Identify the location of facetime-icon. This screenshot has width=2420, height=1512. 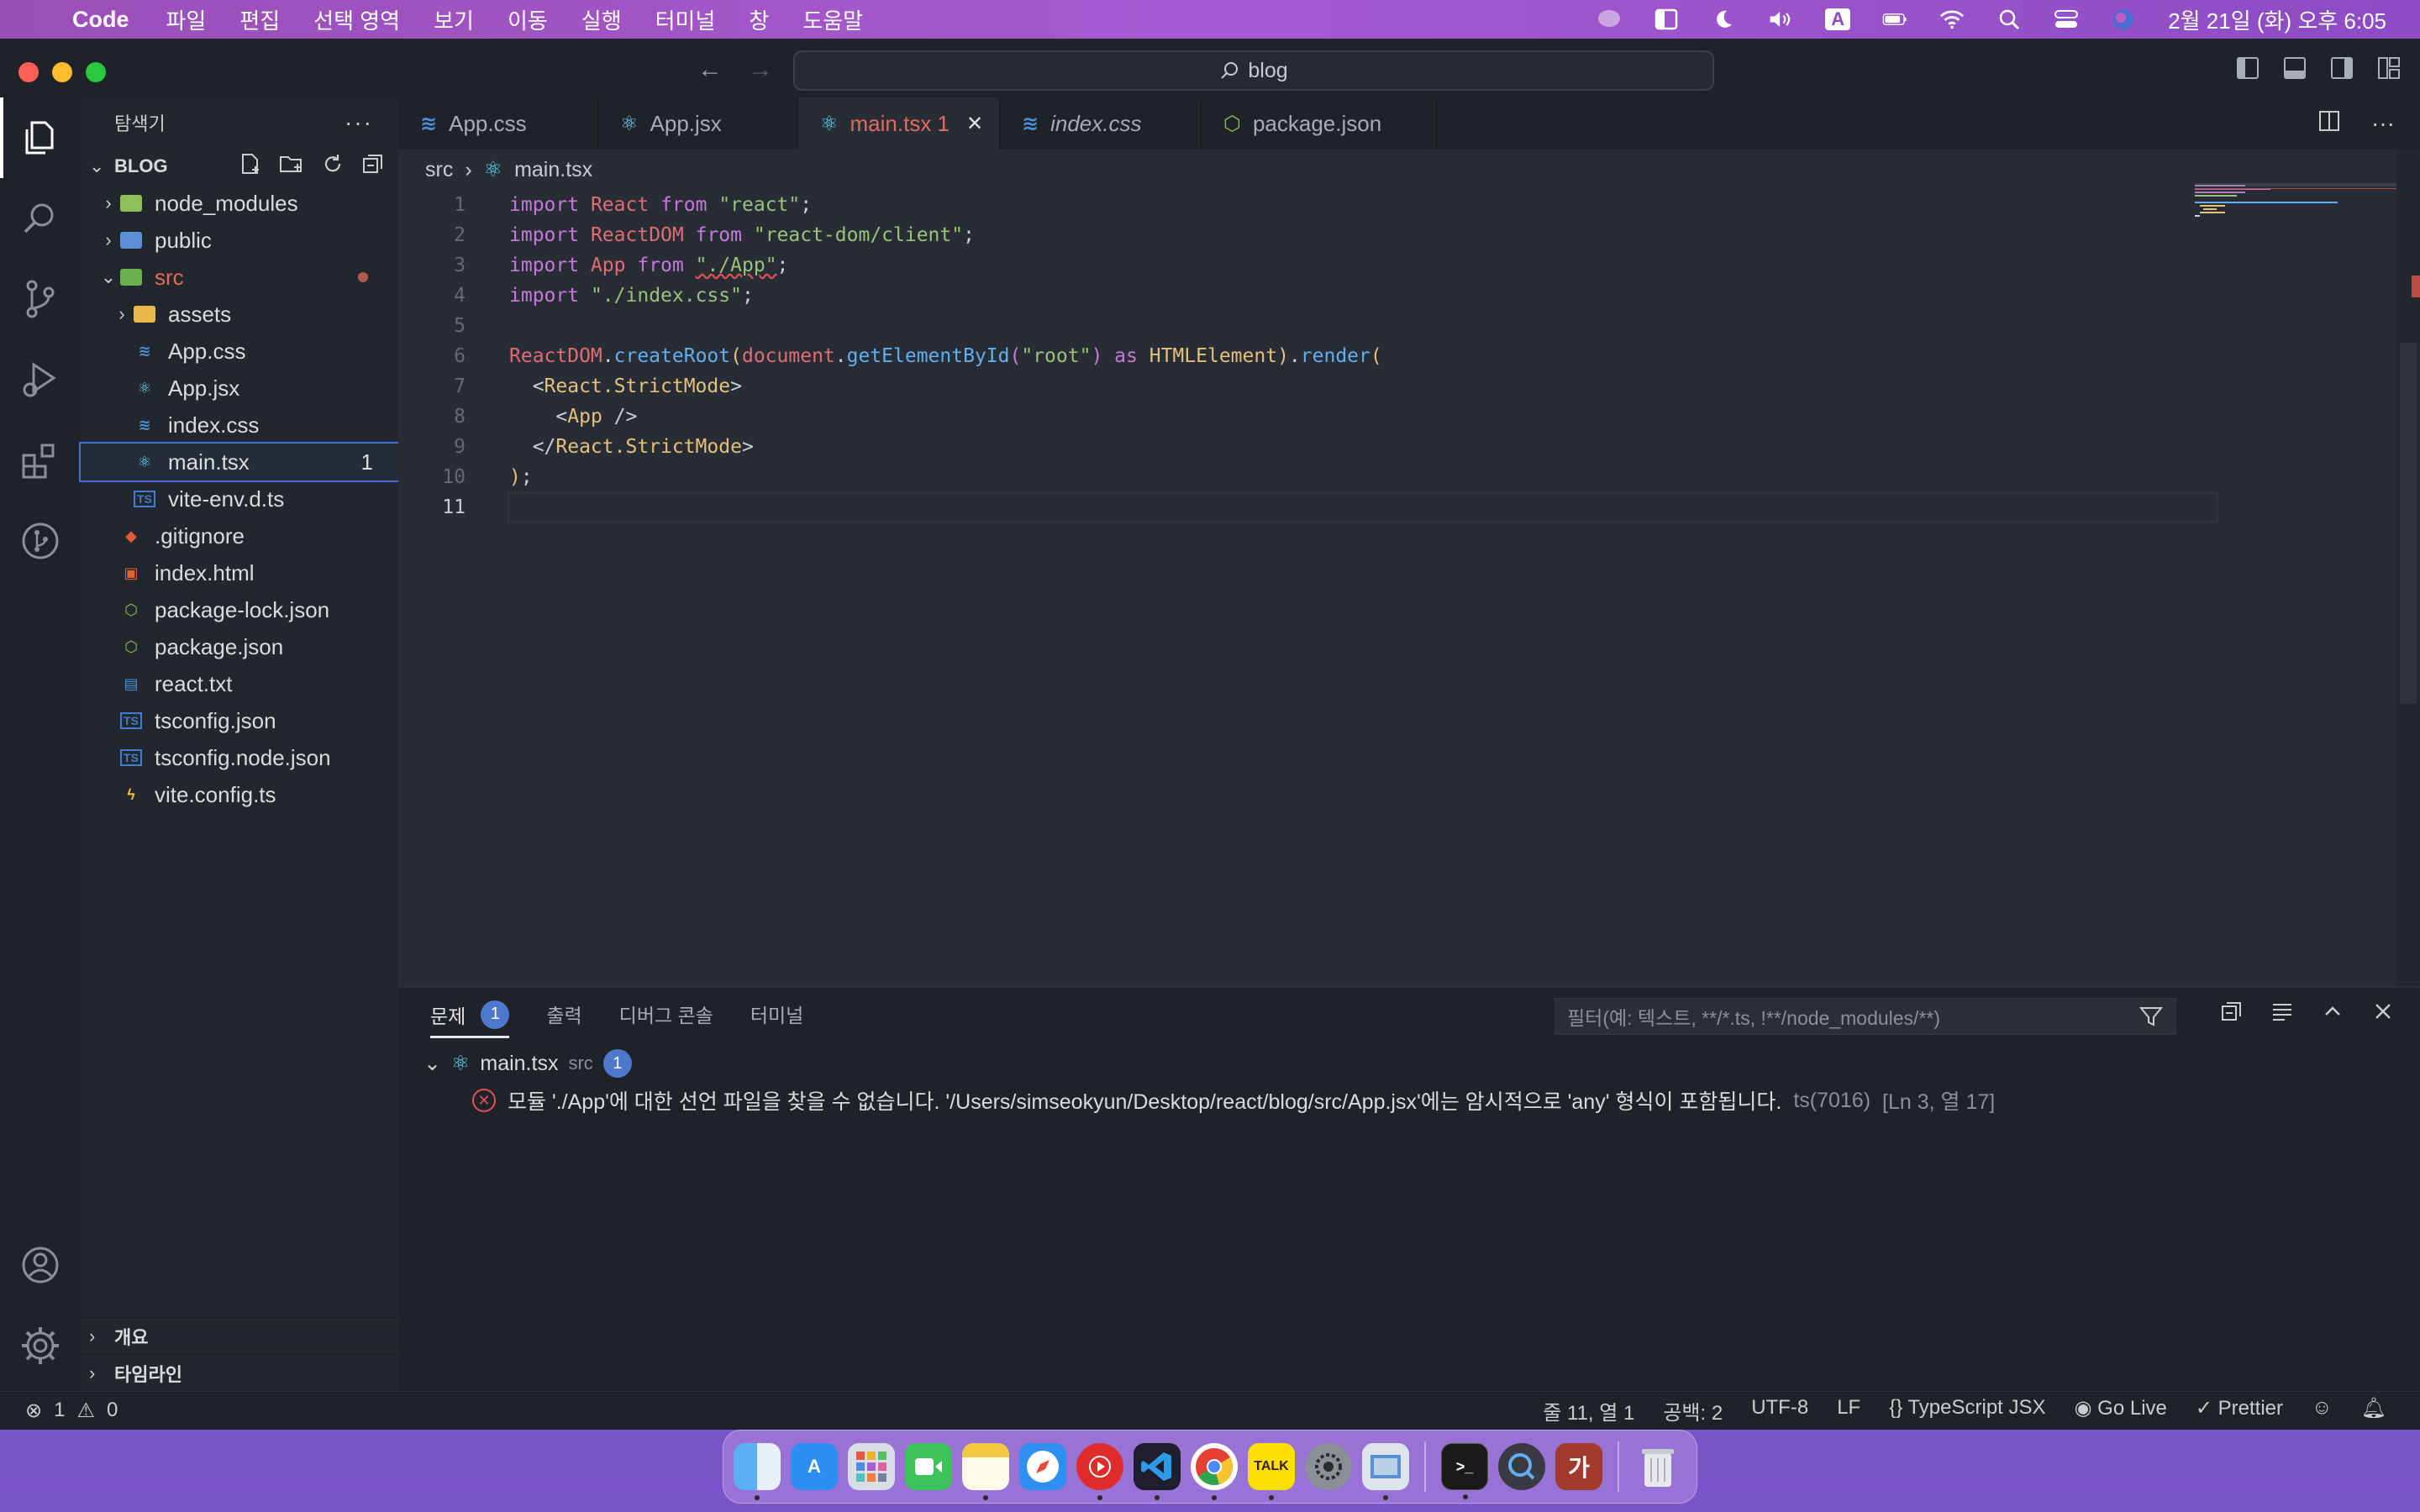
(929, 1466).